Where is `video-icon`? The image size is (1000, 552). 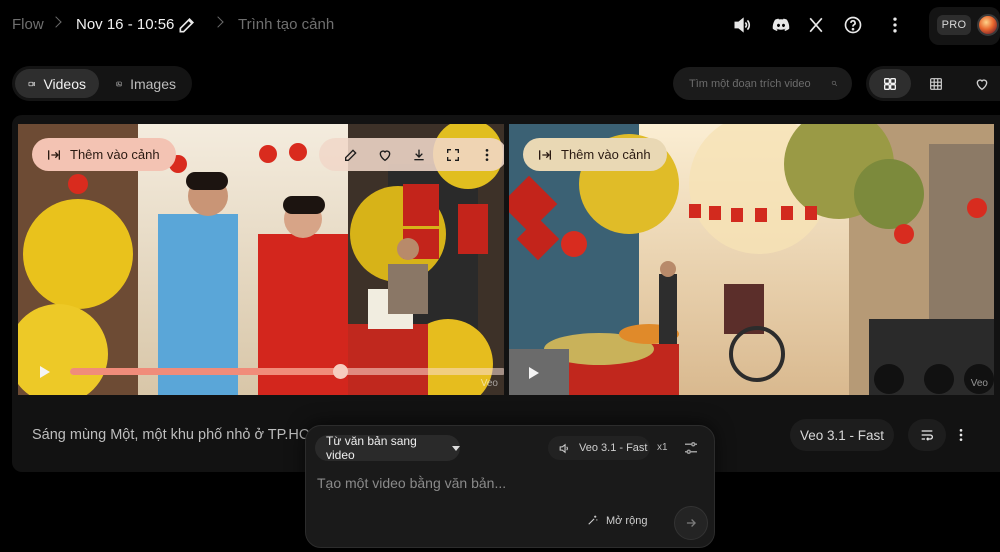 video-icon is located at coordinates (31, 83).